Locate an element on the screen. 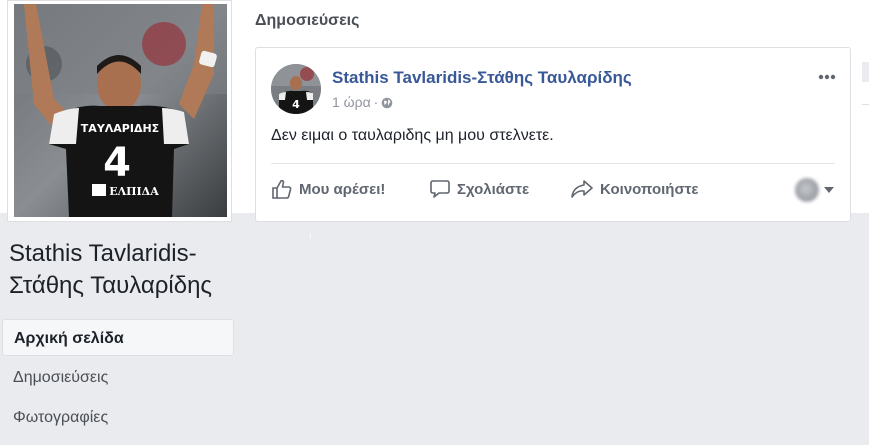 Image resolution: width=869 pixels, height=445 pixels. page-nav: Αρχική σελίδα Δημοσιεύσεις Φωτογραφίες is located at coordinates (118, 379).